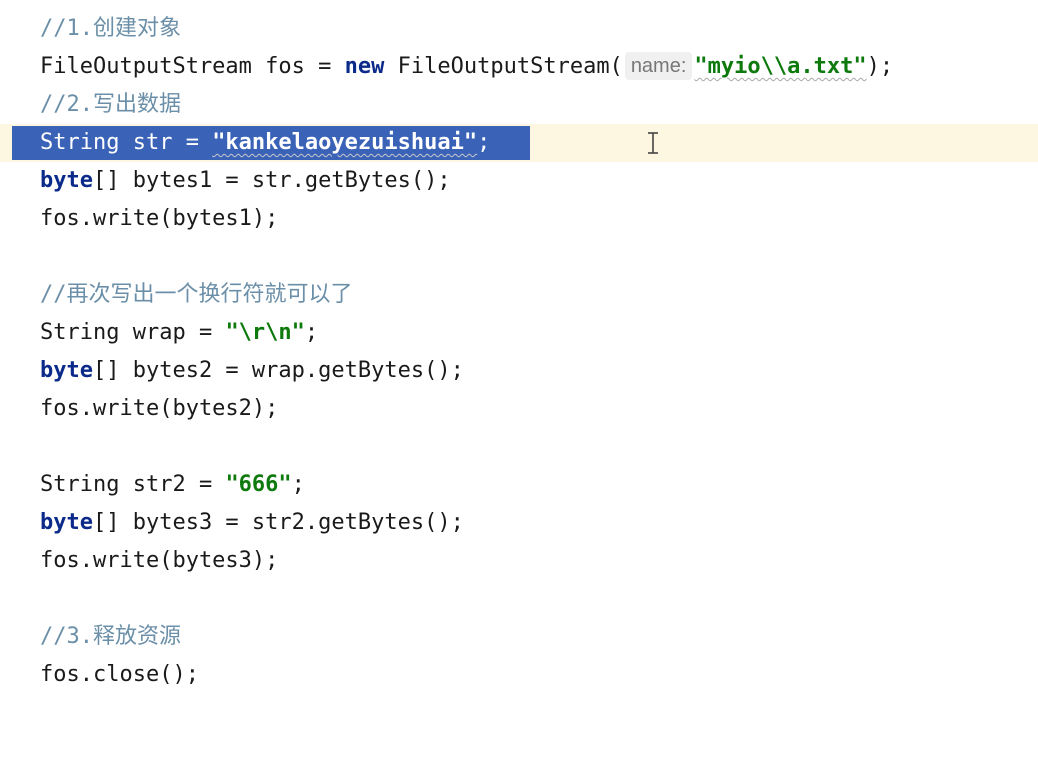 This screenshot has width=1038, height=770. Describe the element at coordinates (126, 142) in the screenshot. I see `string-decl: String str =` at that location.